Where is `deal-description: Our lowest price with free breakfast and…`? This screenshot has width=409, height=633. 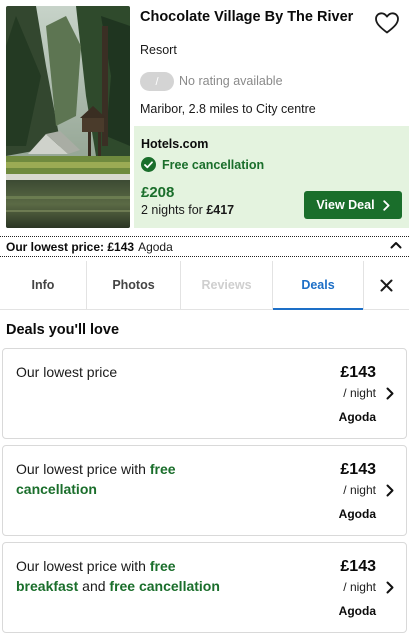 deal-description: Our lowest price with free breakfast and… is located at coordinates (126, 576).